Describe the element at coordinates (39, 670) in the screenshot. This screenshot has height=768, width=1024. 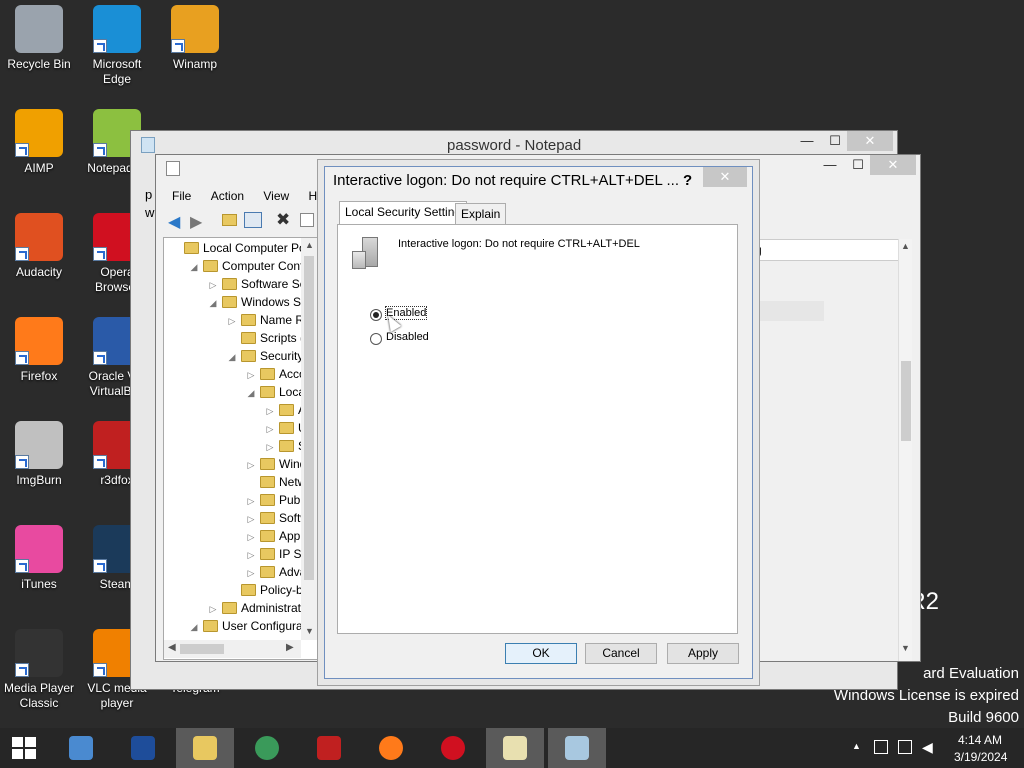
I see `desktop-icon-media-player-classic: Media Player Classic` at that location.